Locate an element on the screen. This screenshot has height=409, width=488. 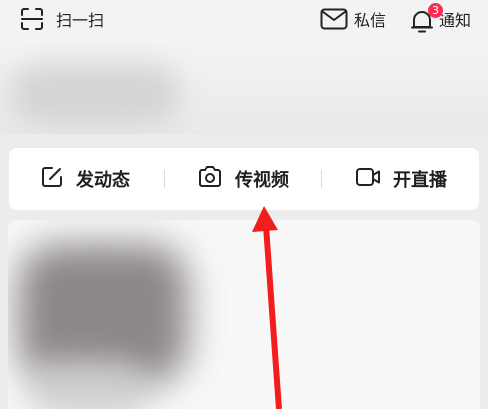
post-update-label: 发动态 is located at coordinates (103, 180).